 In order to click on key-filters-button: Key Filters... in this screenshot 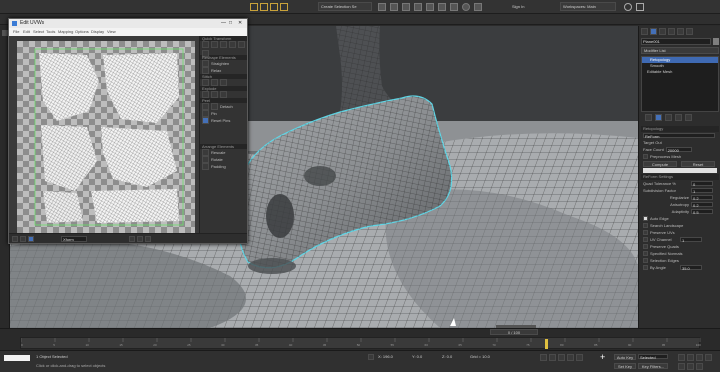, I will do `click(653, 366)`.